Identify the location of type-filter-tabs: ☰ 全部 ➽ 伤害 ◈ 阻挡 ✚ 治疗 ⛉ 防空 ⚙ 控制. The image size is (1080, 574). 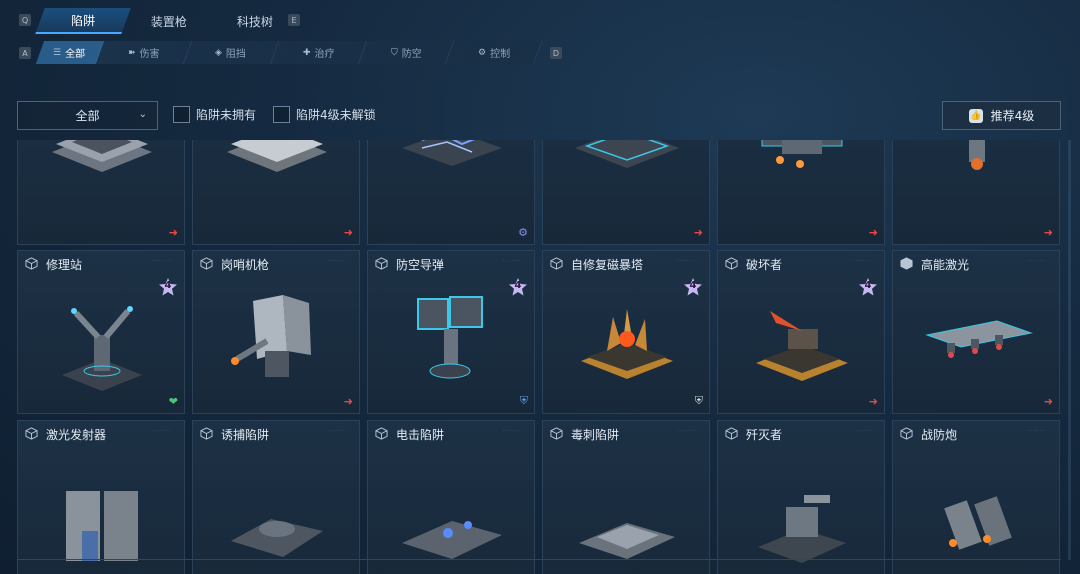
(289, 52).